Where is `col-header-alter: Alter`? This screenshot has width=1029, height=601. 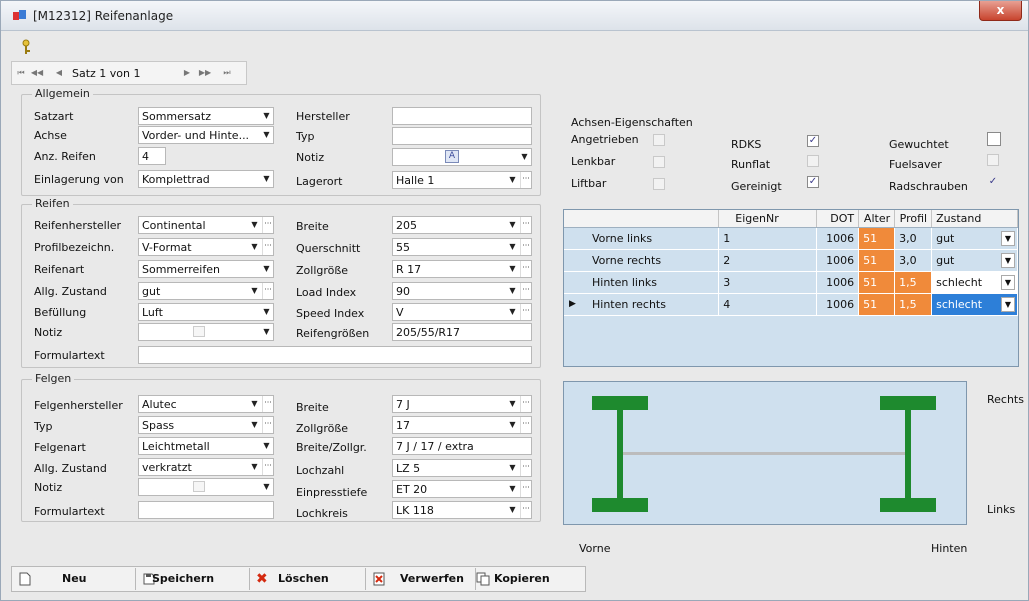
col-header-alter: Alter is located at coordinates (877, 219).